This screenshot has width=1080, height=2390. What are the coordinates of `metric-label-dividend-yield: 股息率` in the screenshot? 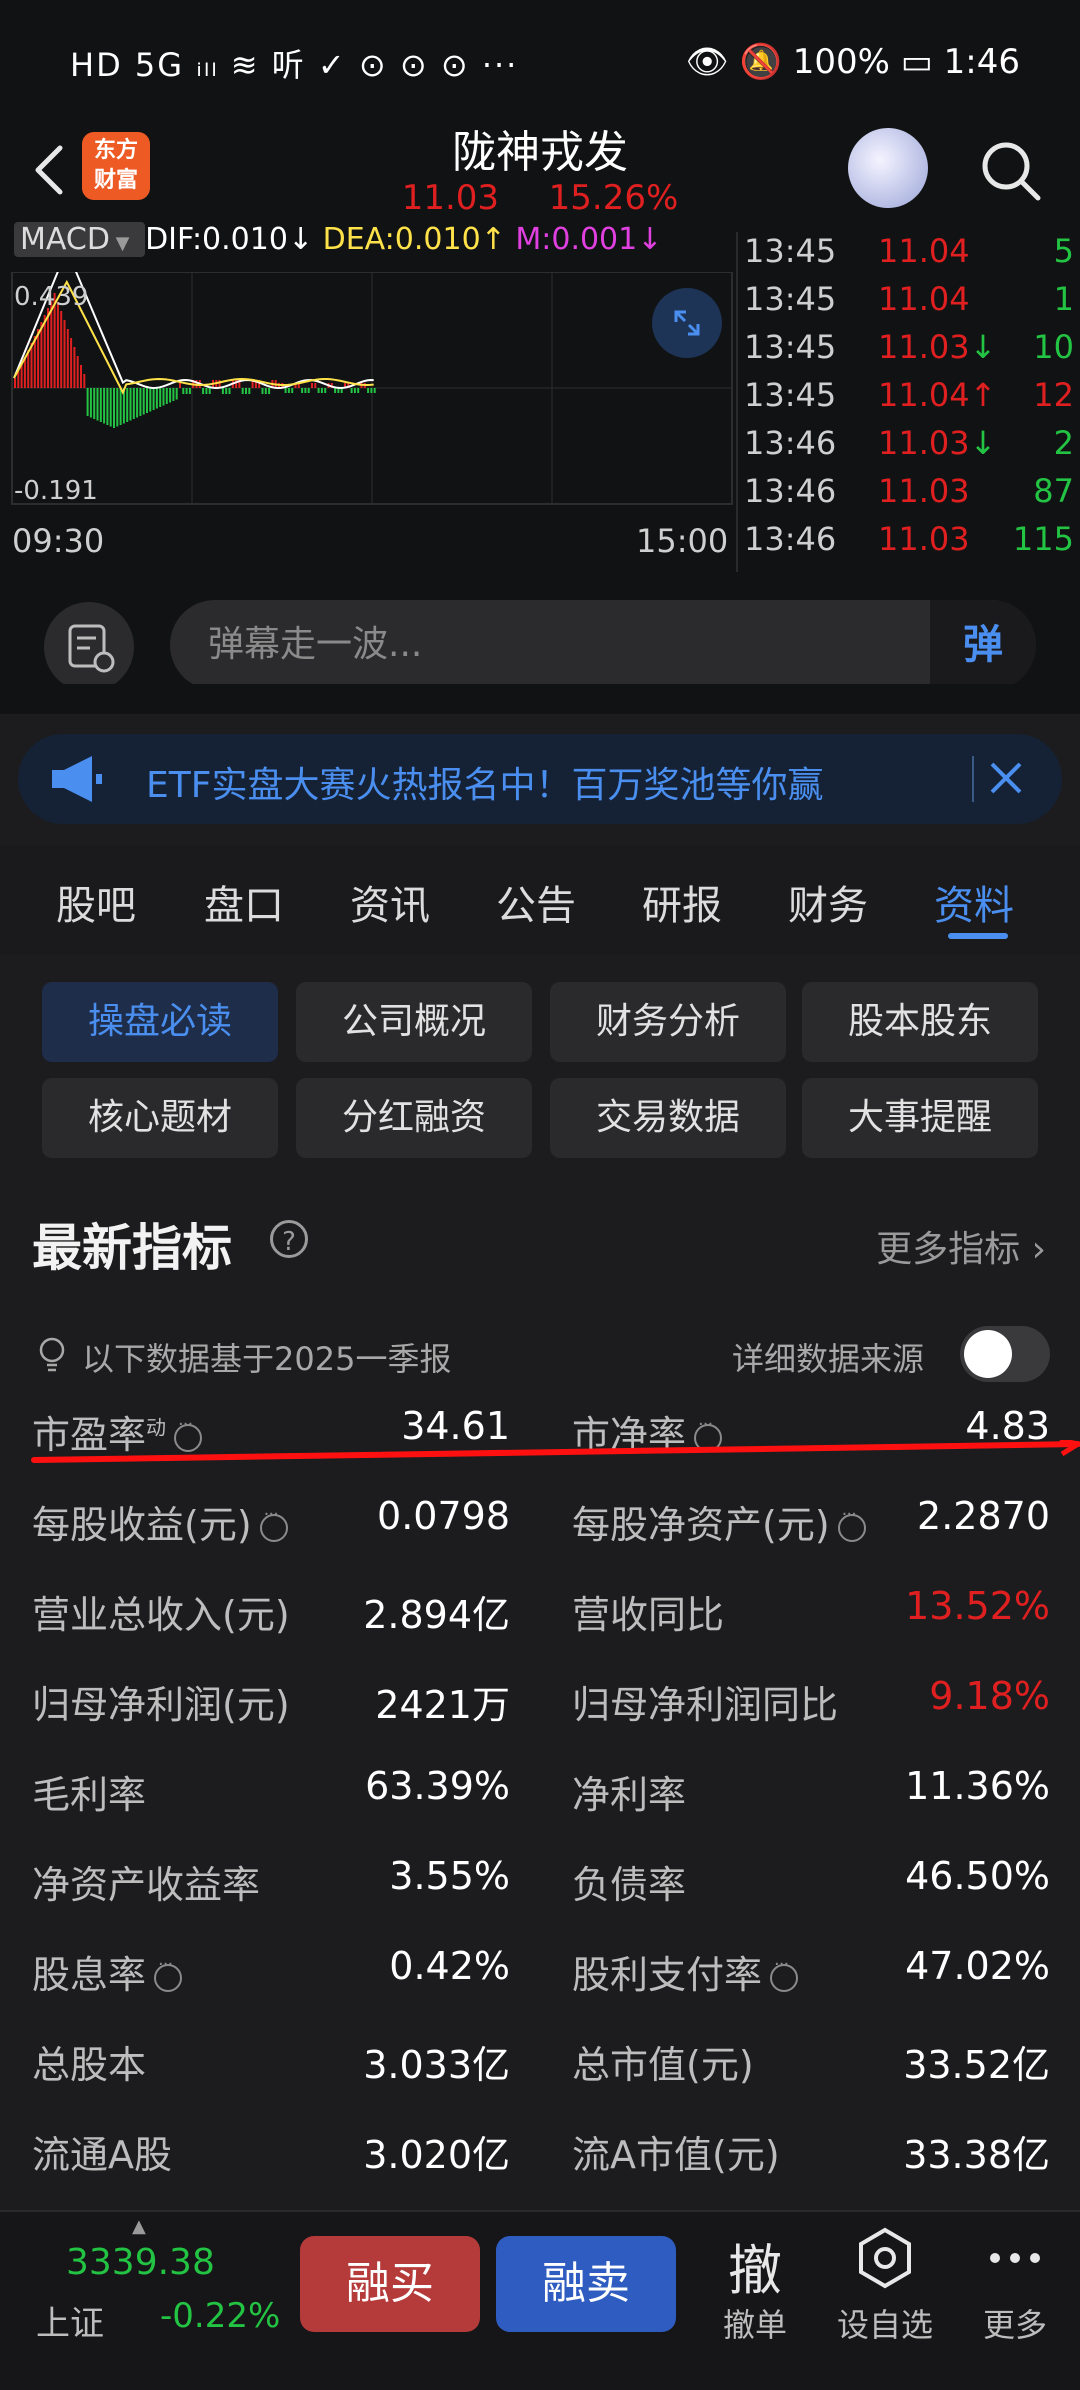 It's located at (107, 1971).